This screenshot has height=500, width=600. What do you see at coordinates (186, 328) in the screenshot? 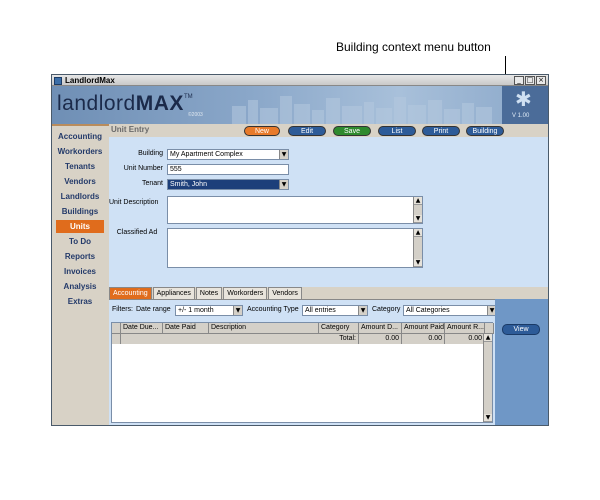
I see `column-header: Date Paid` at bounding box center [186, 328].